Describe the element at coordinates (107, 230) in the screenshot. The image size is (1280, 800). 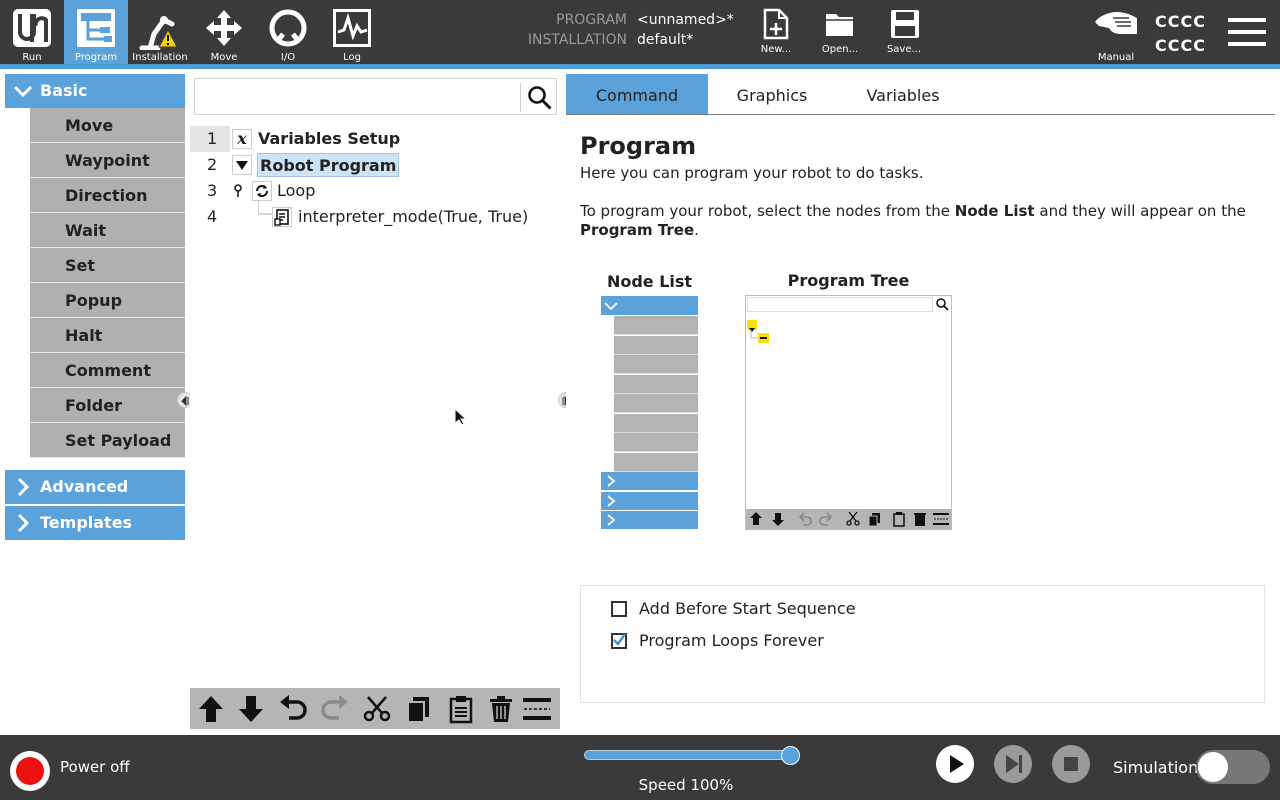
I see `node-item: Wait` at that location.